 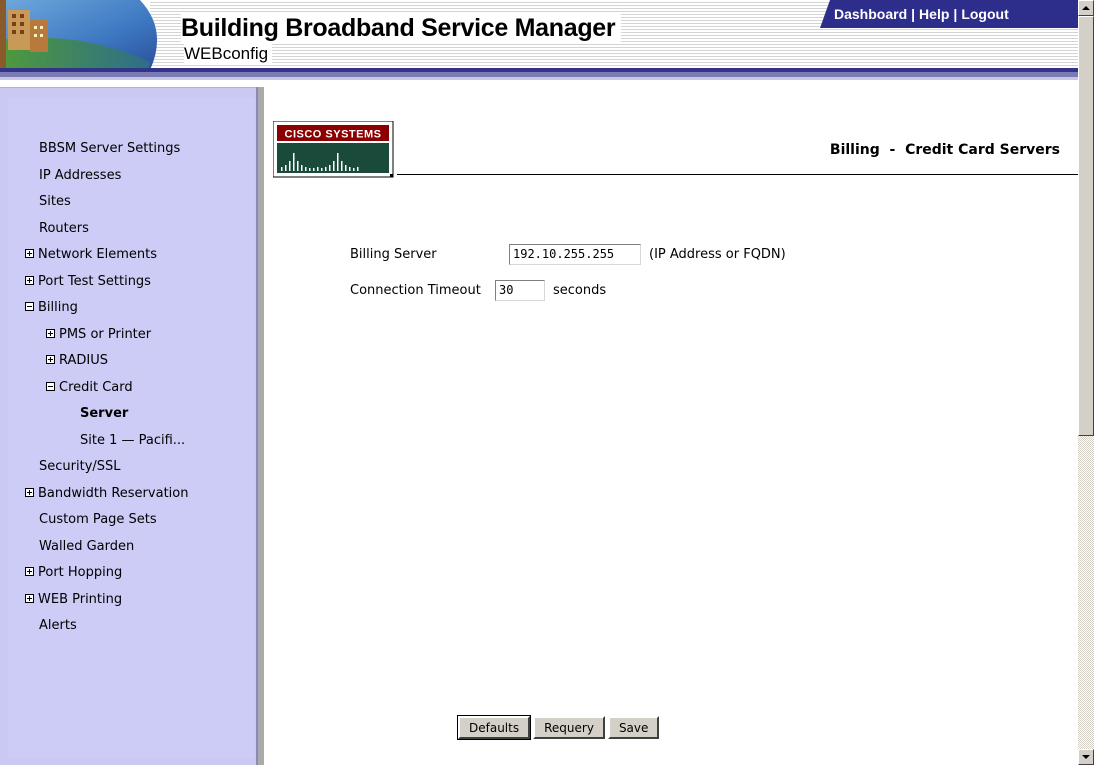 What do you see at coordinates (133, 414) in the screenshot?
I see `sidebar-item-server: Server` at bounding box center [133, 414].